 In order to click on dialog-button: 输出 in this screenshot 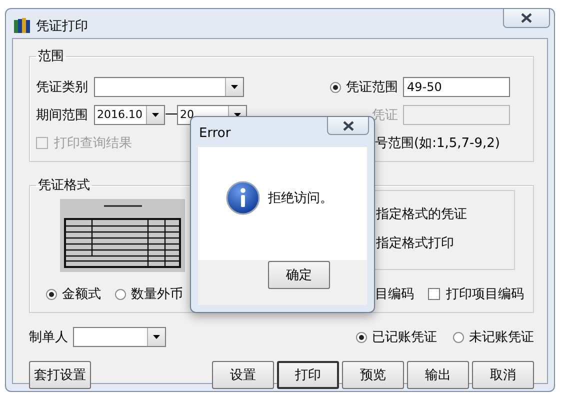, I will do `click(438, 375)`.